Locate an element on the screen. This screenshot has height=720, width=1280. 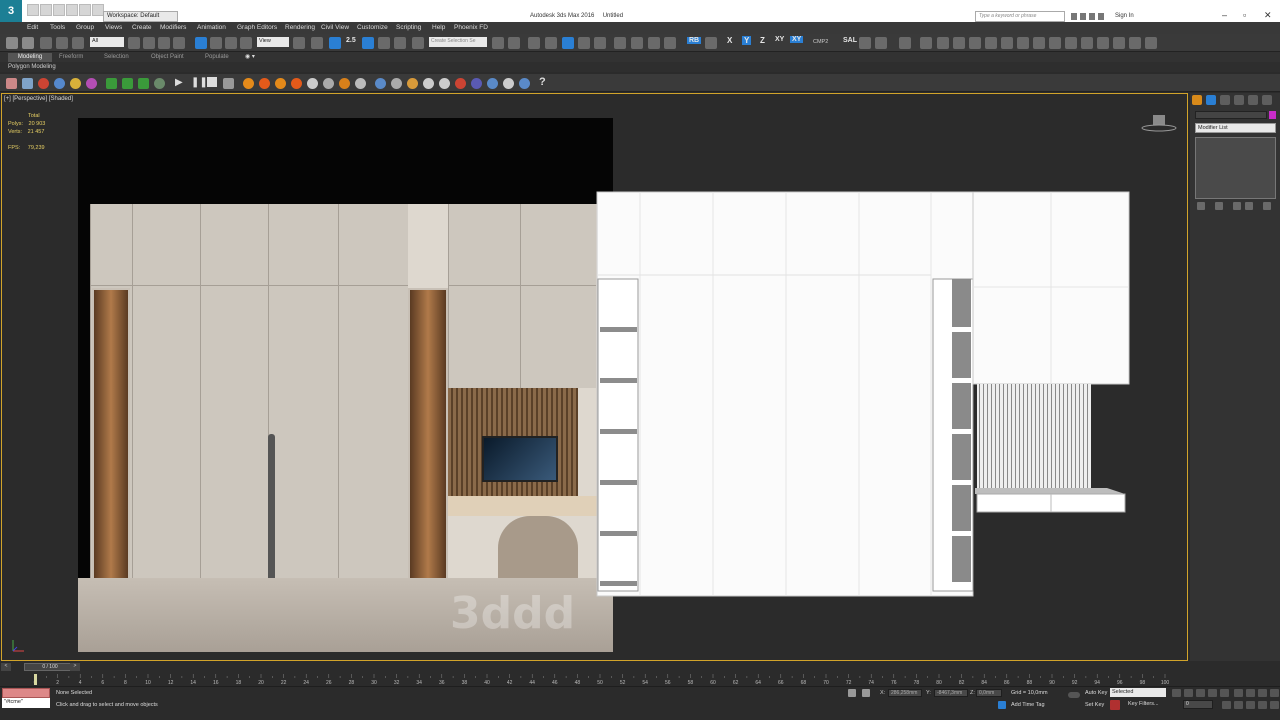
auto-key-button: Auto Key is located at coordinates (1096, 693).